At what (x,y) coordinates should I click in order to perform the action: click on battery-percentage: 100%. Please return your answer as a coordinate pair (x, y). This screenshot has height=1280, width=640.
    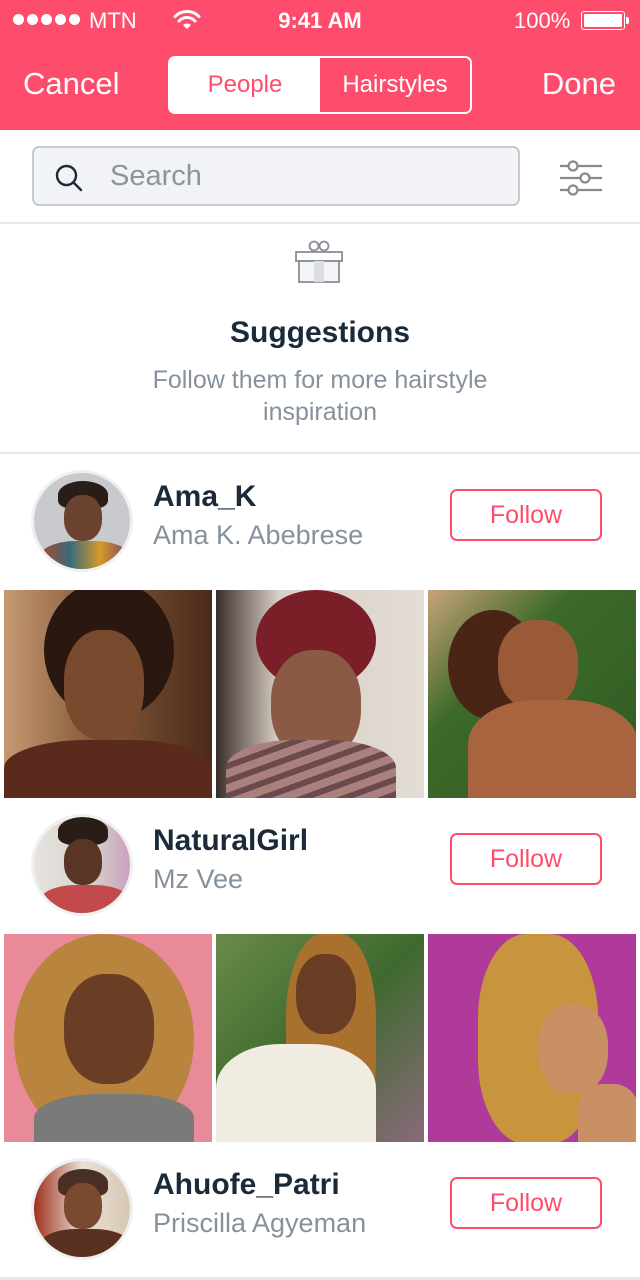
    Looking at the image, I should click on (542, 20).